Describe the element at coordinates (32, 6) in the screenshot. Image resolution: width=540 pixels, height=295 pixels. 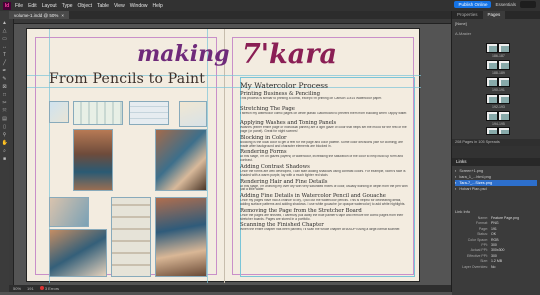
I see `menu-edit: Edit` at that location.